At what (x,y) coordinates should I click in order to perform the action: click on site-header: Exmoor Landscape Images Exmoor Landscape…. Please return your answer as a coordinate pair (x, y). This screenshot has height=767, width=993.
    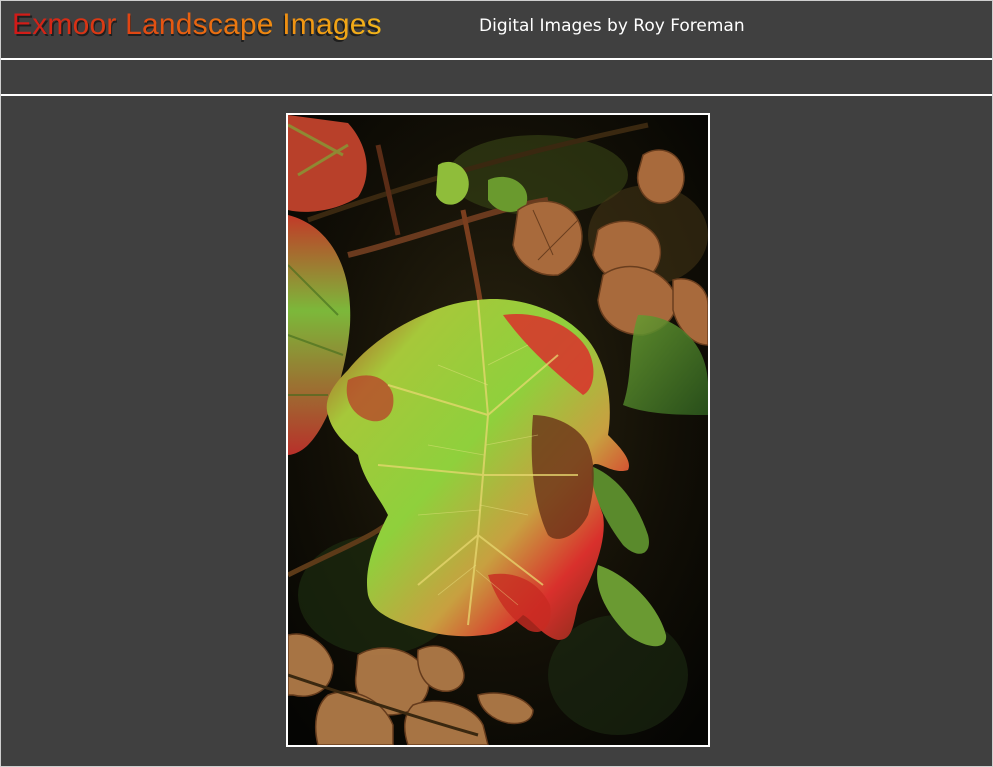
    Looking at the image, I should click on (496, 29).